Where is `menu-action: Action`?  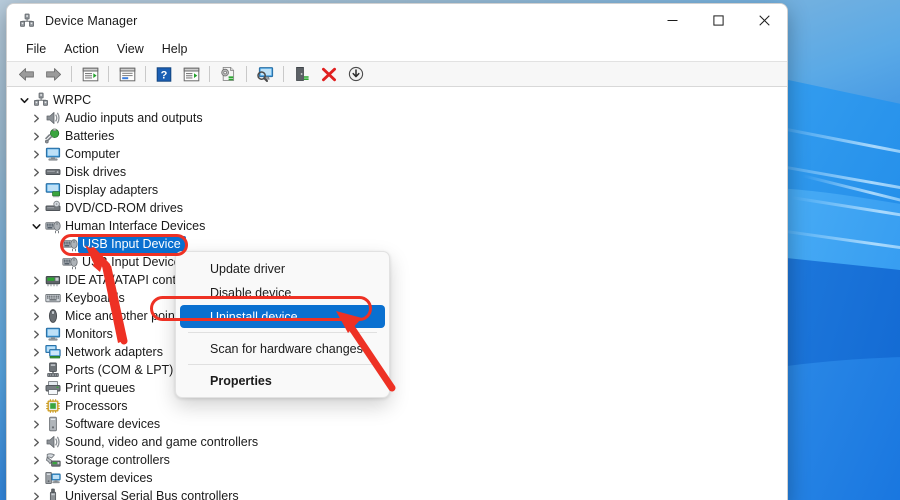
menu-action: Action is located at coordinates (81, 49).